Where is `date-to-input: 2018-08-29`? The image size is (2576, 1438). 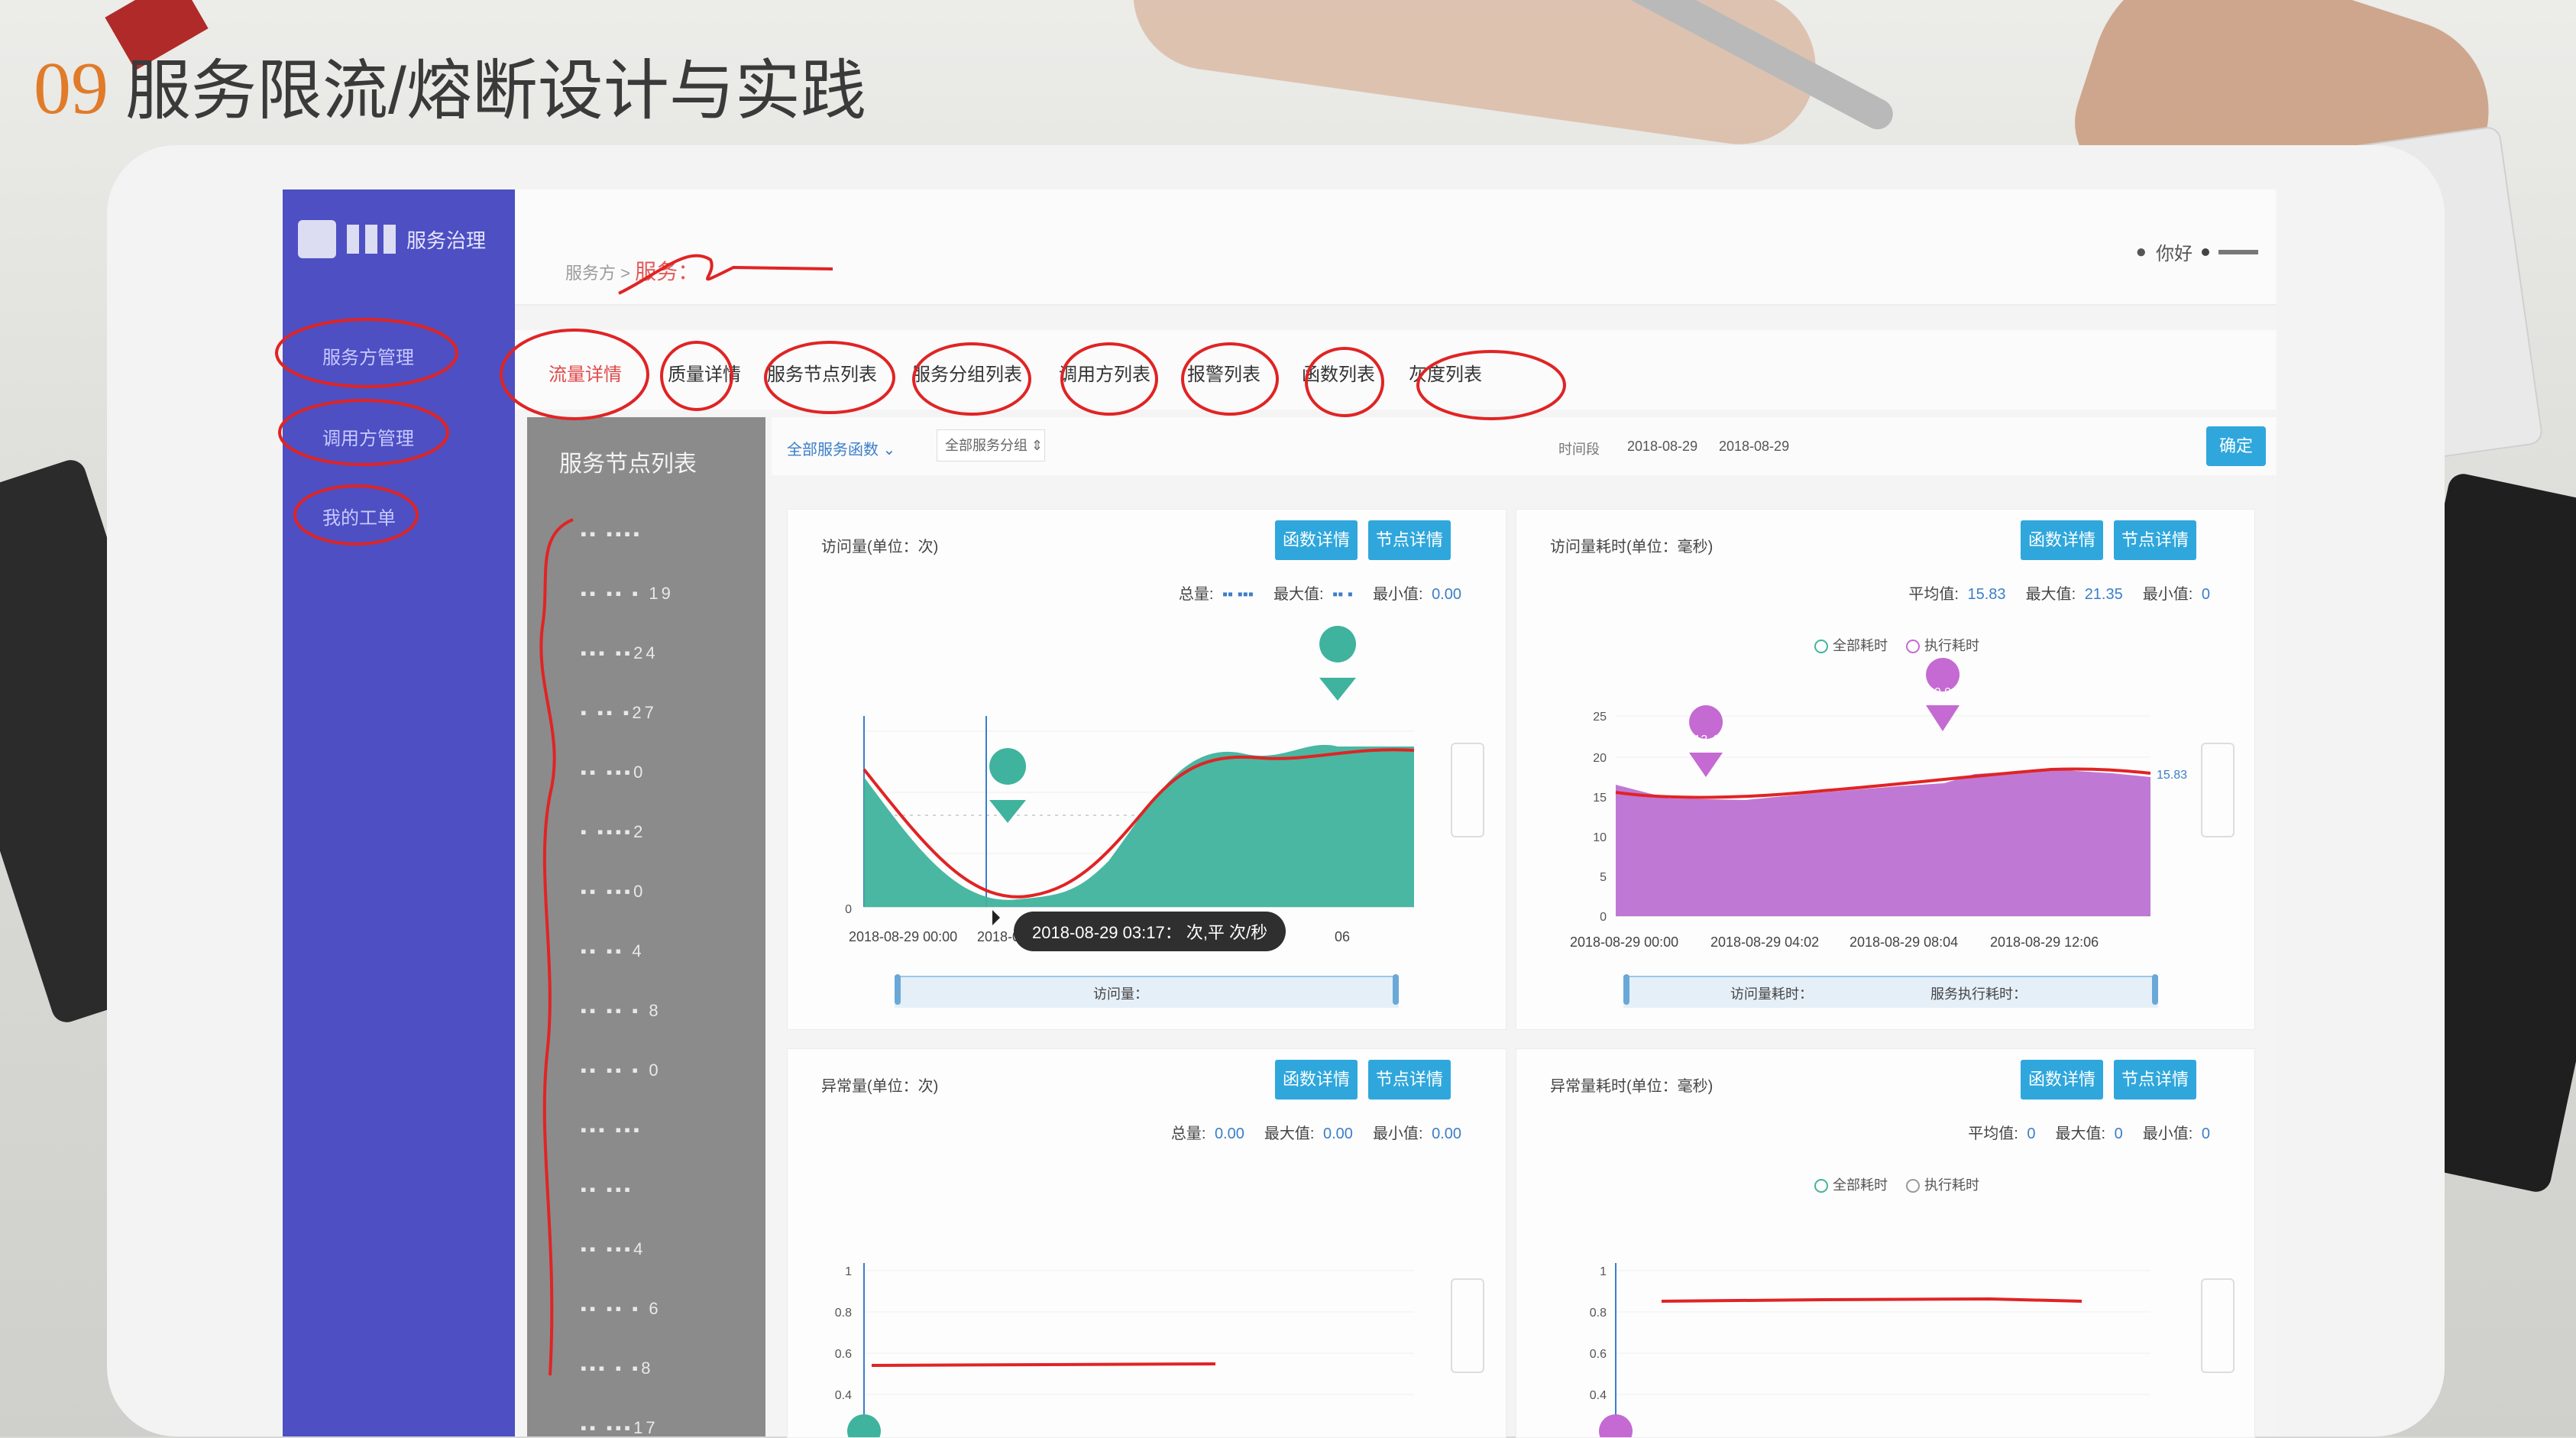
date-to-input: 2018-08-29 is located at coordinates (1754, 447).